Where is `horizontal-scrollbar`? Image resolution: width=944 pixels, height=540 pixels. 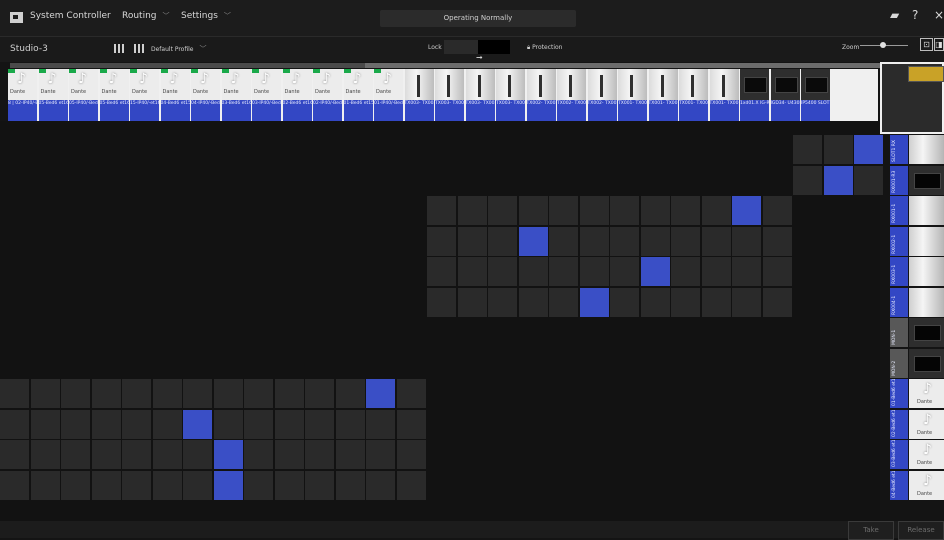
horizontal-scrollbar is located at coordinates (447, 65).